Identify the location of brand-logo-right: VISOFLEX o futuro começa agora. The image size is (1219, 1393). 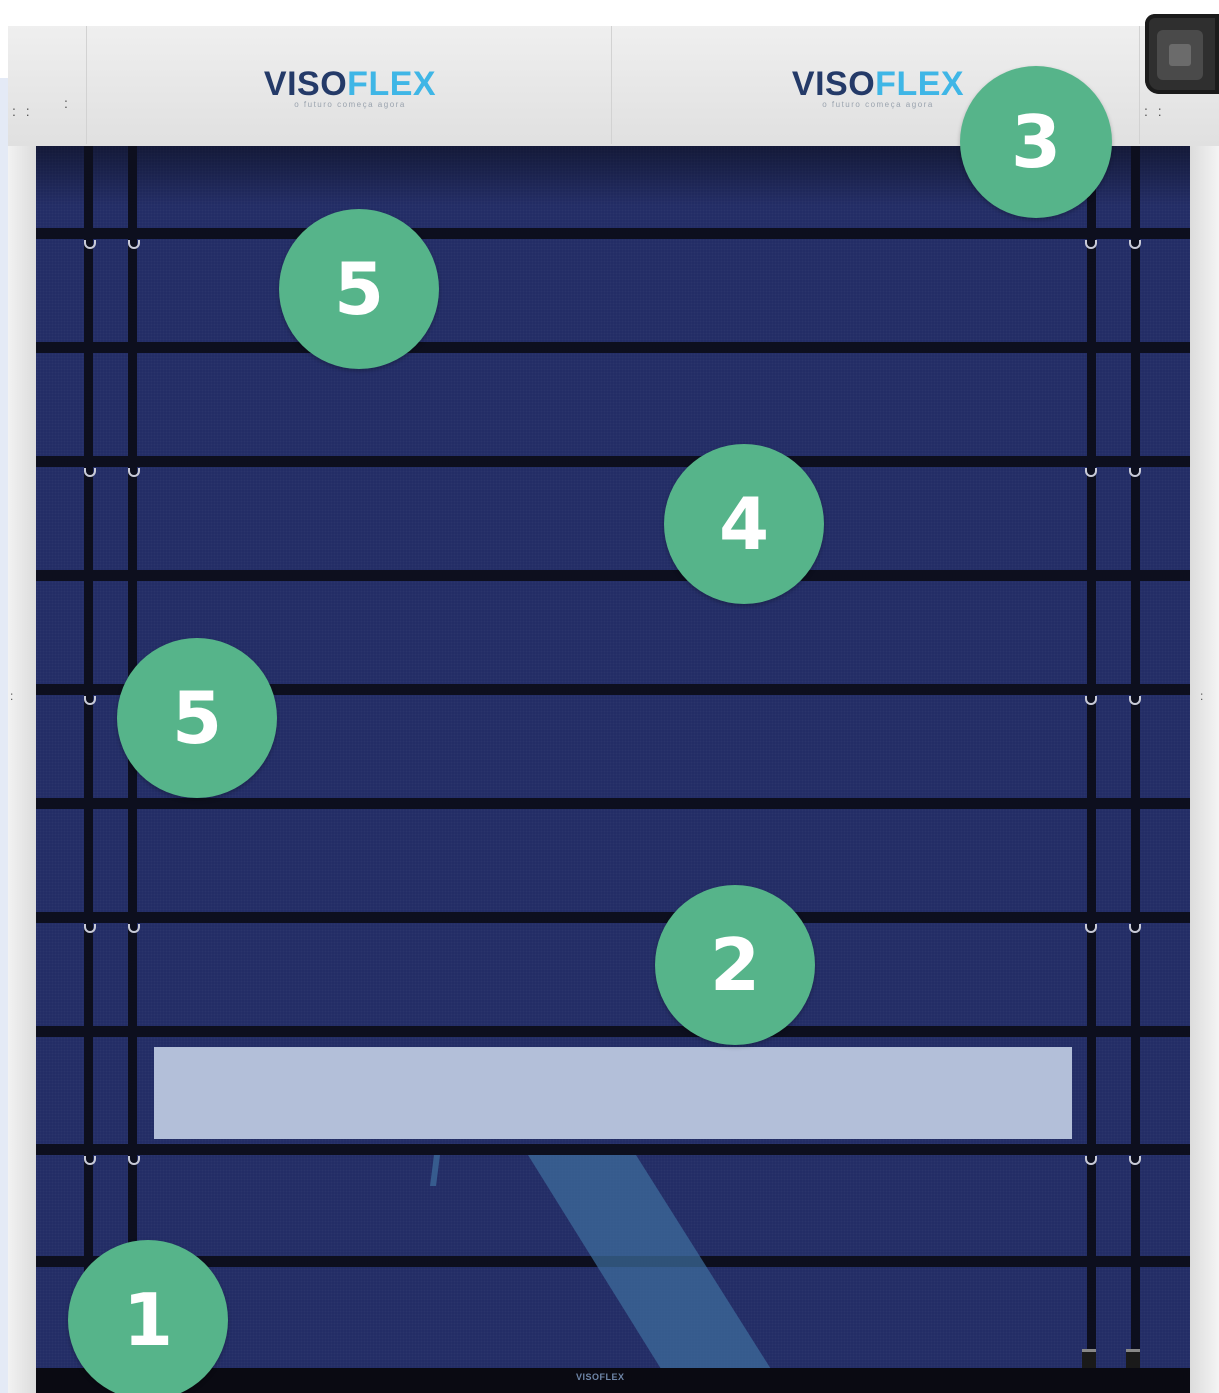
(878, 87).